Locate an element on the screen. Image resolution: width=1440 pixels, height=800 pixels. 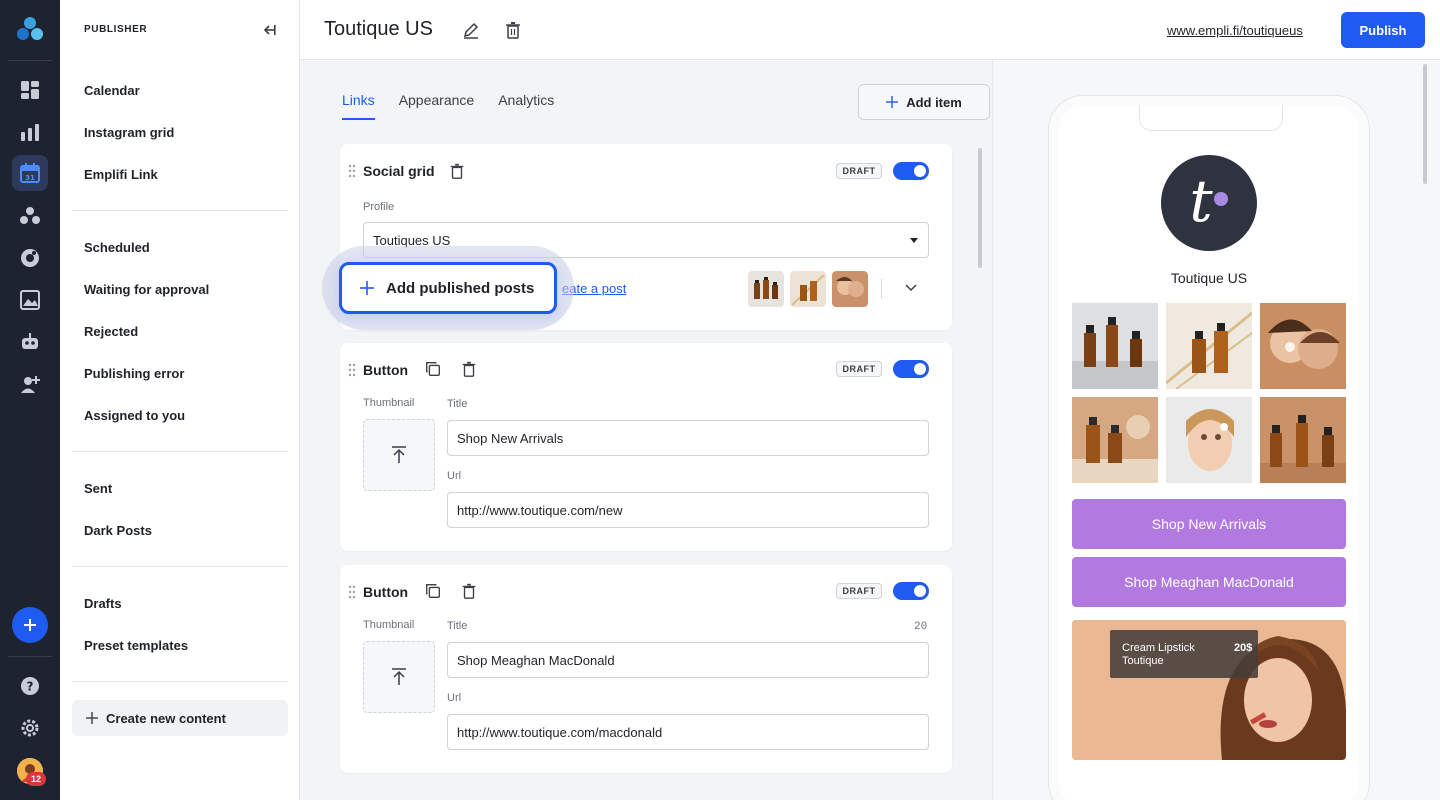
help-icon: ? is located at coordinates (30, 686).